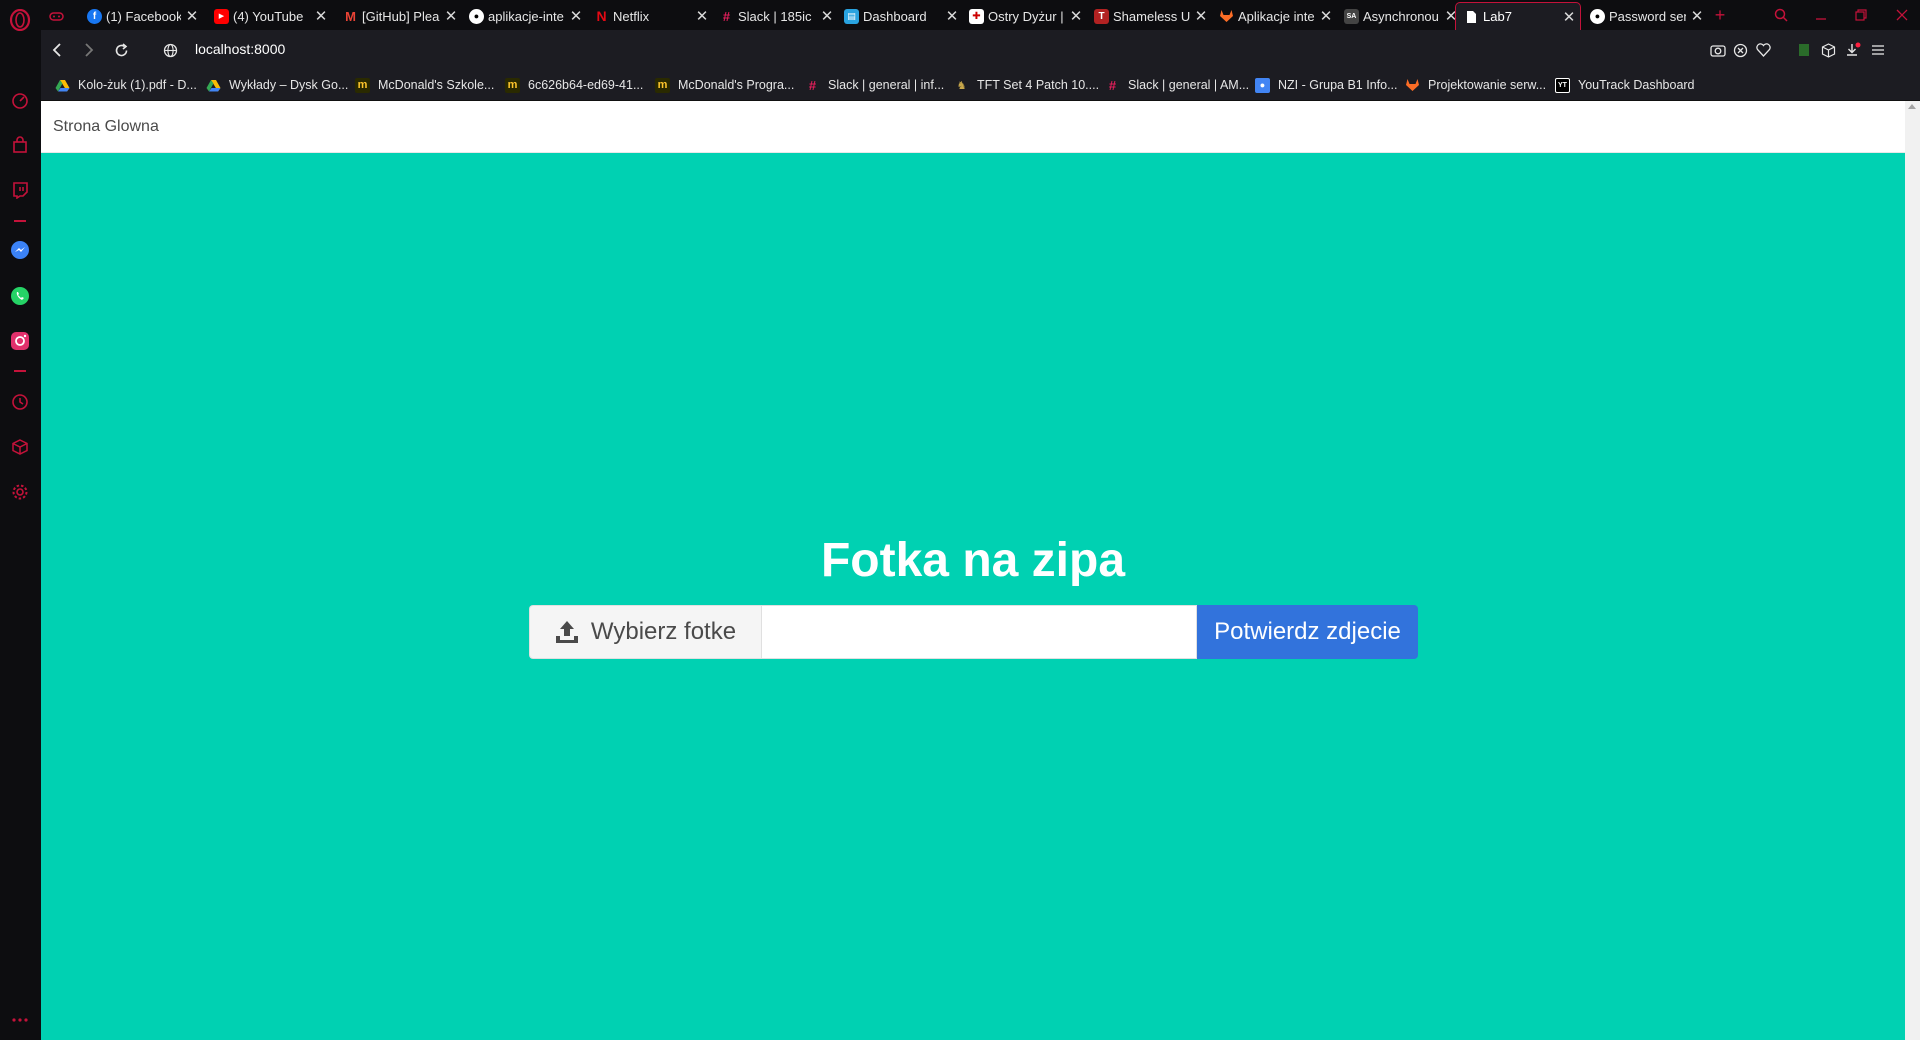 The image size is (1920, 1040). What do you see at coordinates (1645, 16) in the screenshot?
I see `tab-password: ● Password sen ✕` at bounding box center [1645, 16].